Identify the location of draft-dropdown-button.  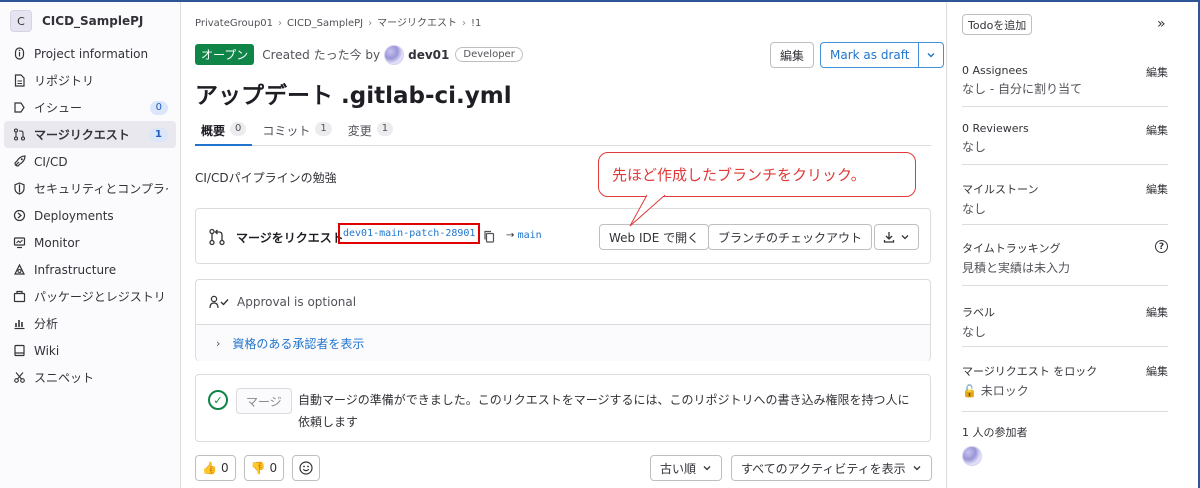
(931, 55).